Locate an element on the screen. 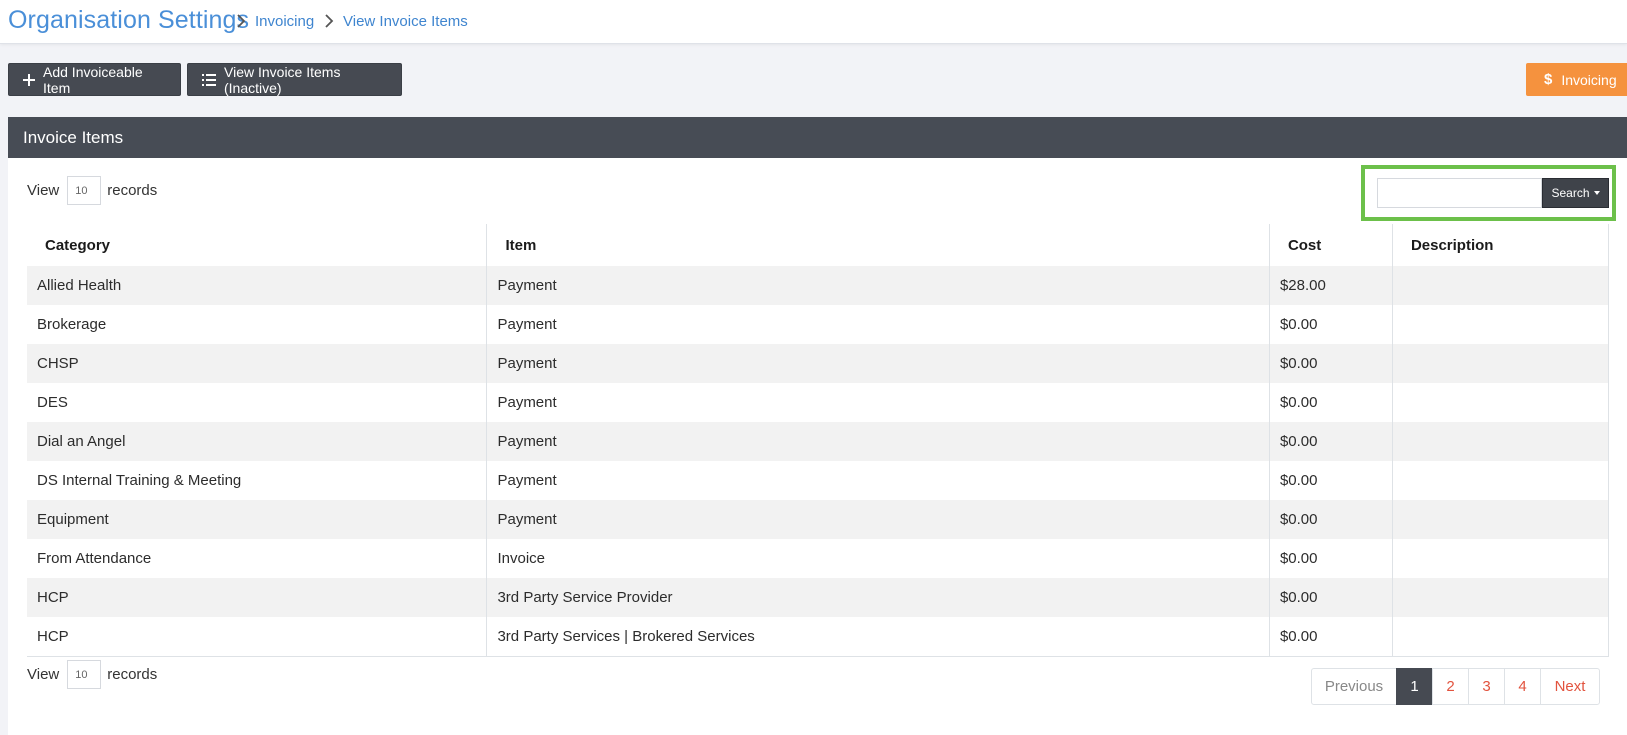 The height and width of the screenshot is (735, 1627). page-size-control-top: View 10 records is located at coordinates (92, 190).